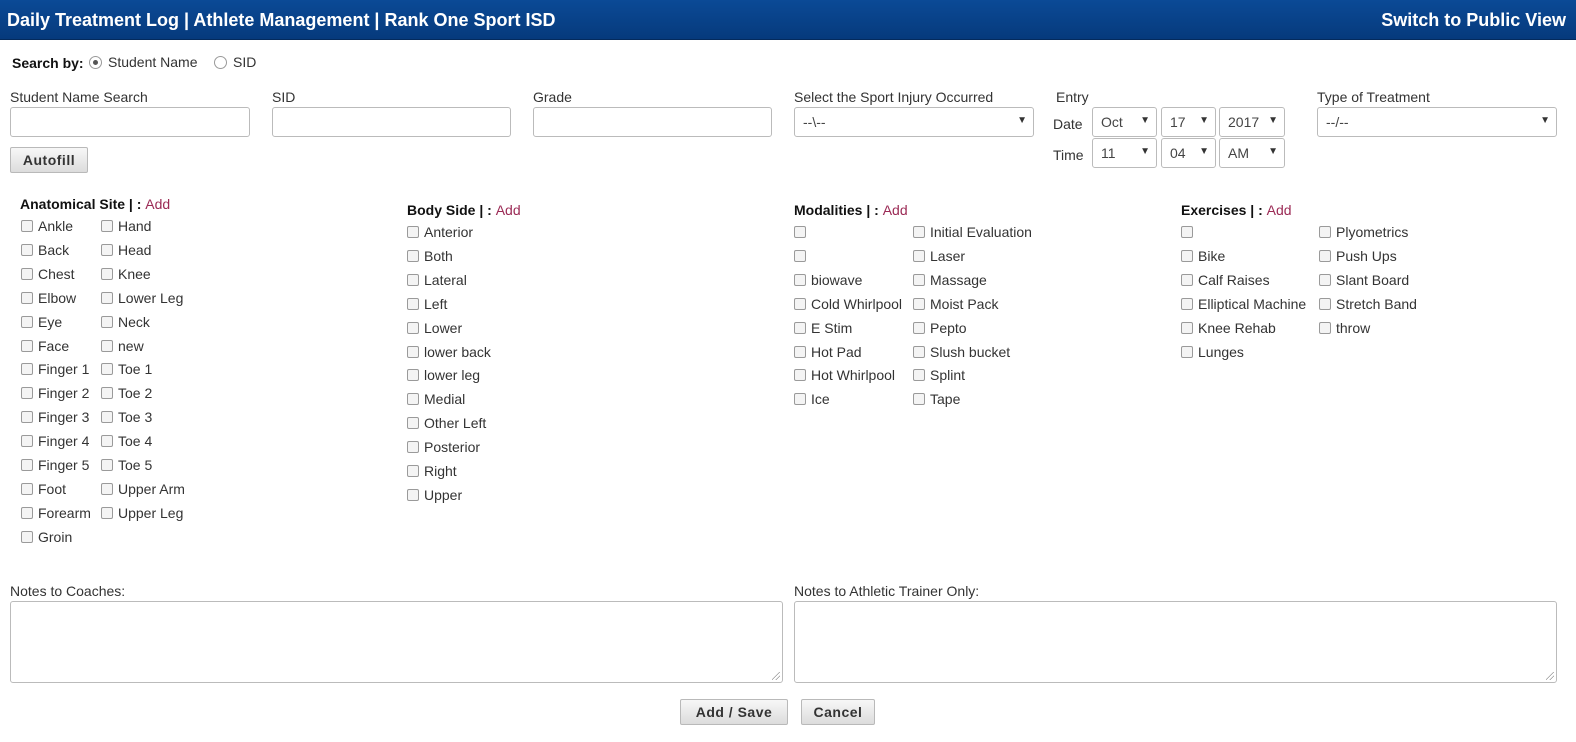 The height and width of the screenshot is (742, 1576). What do you see at coordinates (126, 370) in the screenshot?
I see `anatomical-option: Toe 1` at bounding box center [126, 370].